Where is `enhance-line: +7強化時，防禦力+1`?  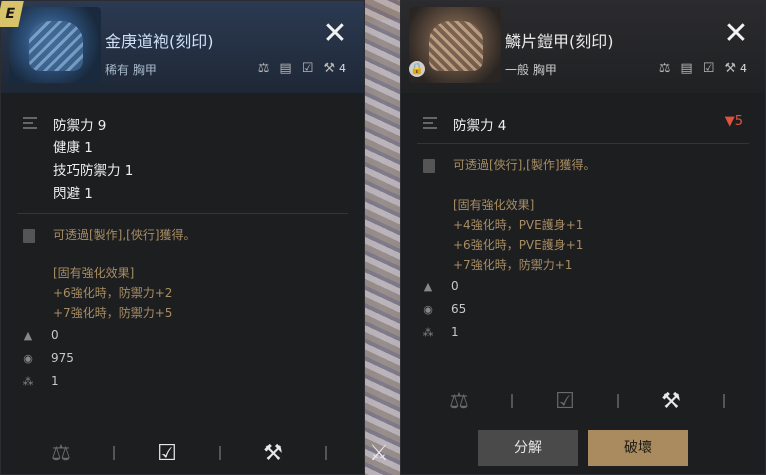 enhance-line: +7強化時，防禦力+1 is located at coordinates (513, 265).